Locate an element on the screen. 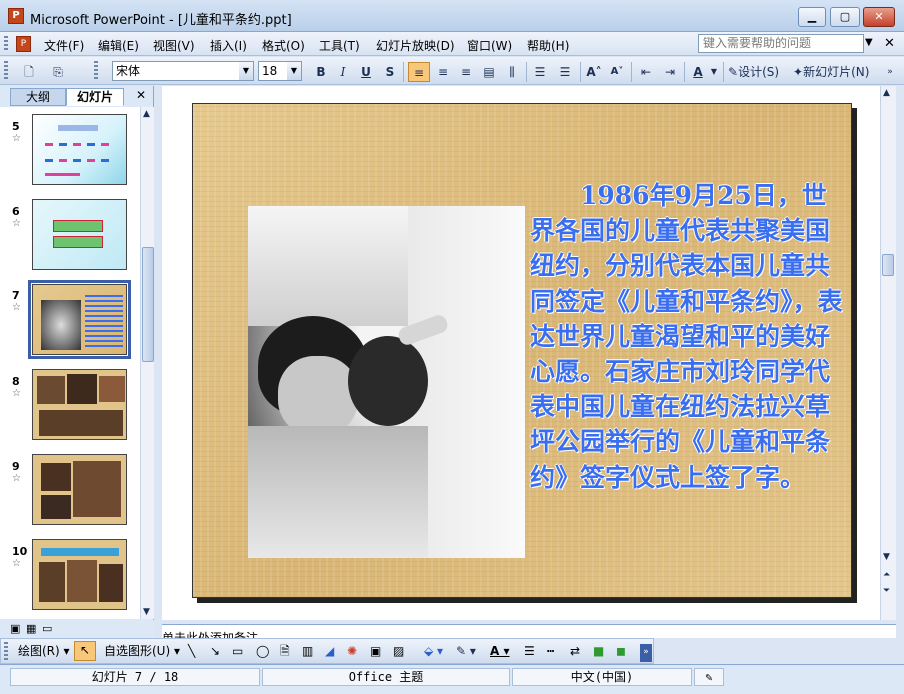 The image size is (904, 694). increase-font-button: A˄ is located at coordinates (594, 72).